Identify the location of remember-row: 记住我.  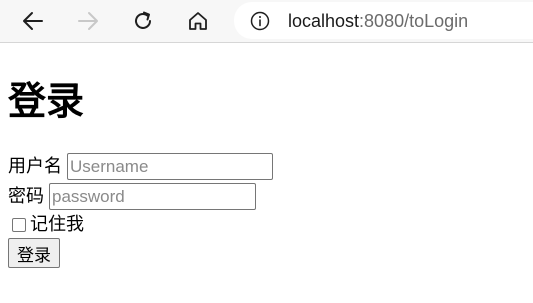
(46, 225).